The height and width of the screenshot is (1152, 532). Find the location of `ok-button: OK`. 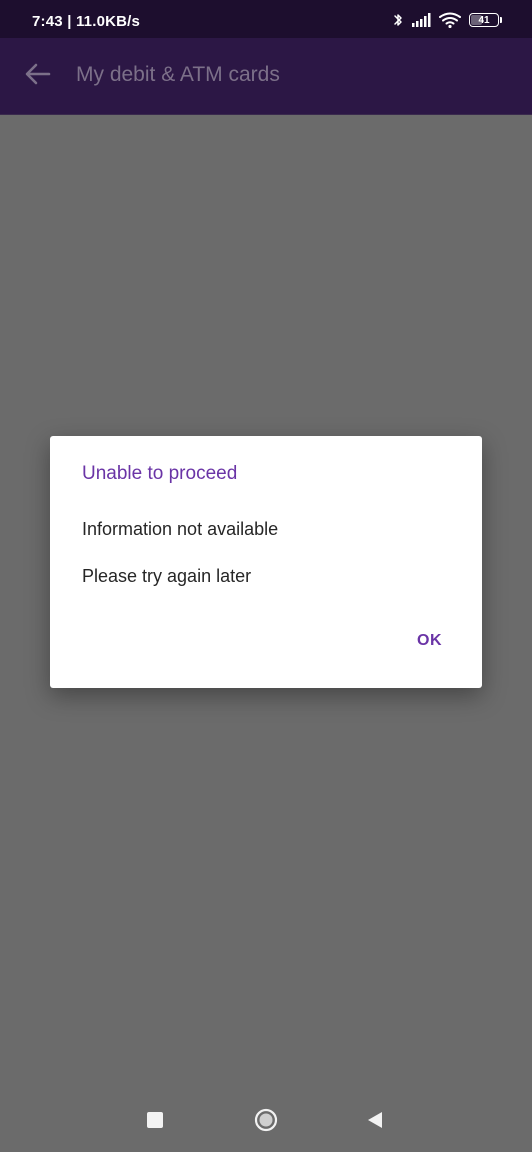

ok-button: OK is located at coordinates (429, 641).